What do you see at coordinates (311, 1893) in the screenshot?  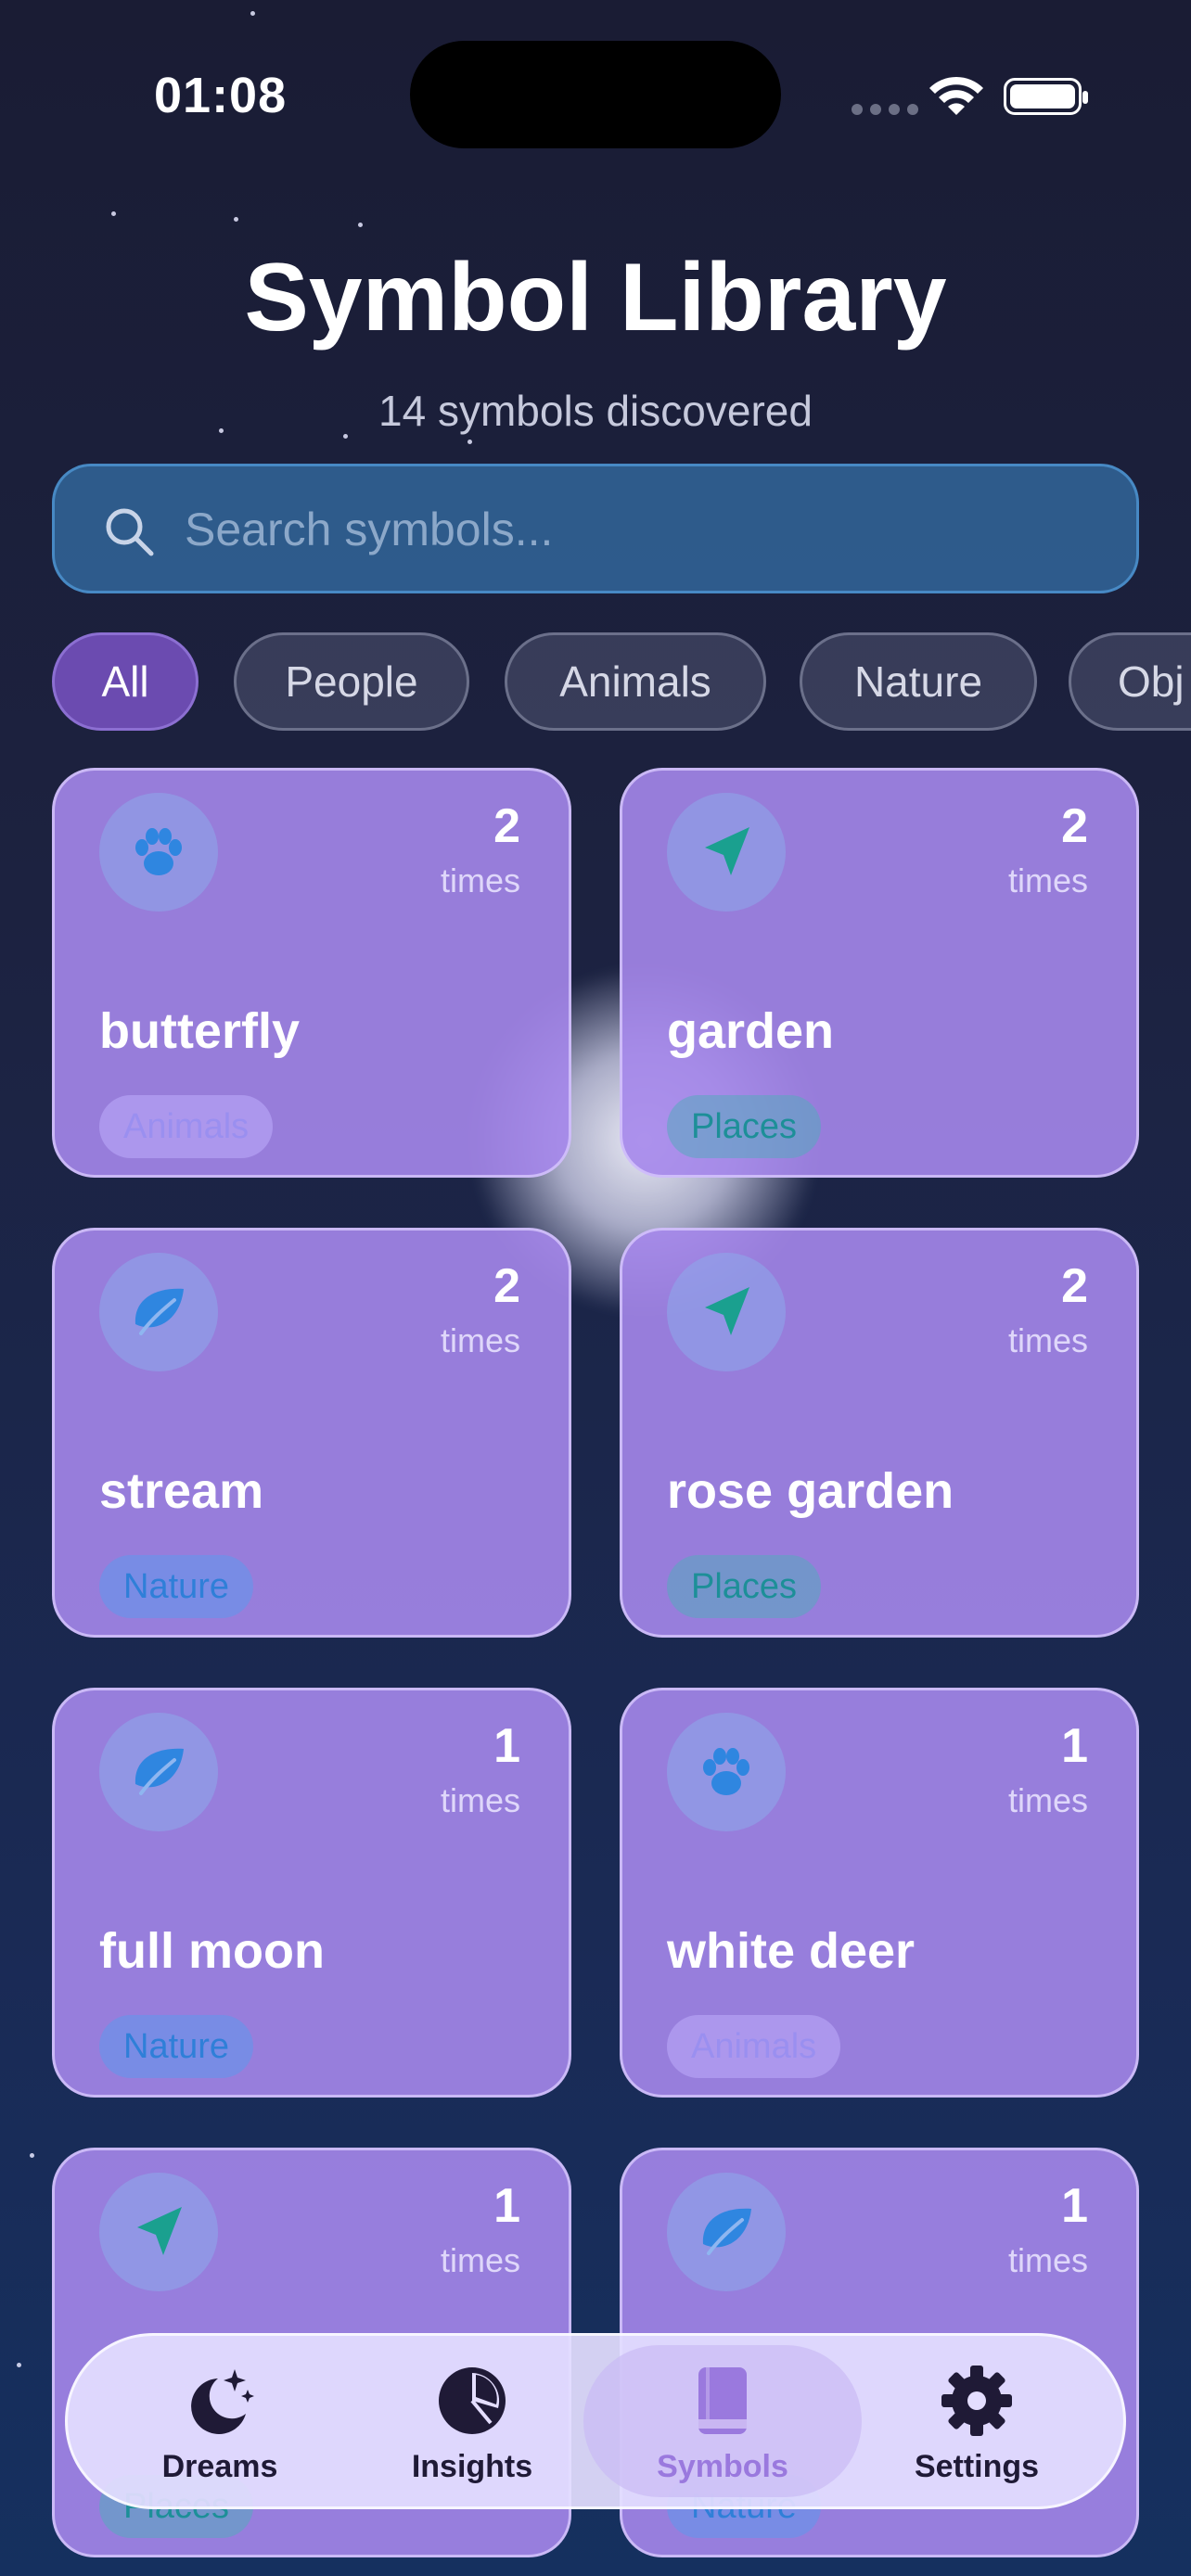 I see `symbol-card: 1 times full moon Nature` at bounding box center [311, 1893].